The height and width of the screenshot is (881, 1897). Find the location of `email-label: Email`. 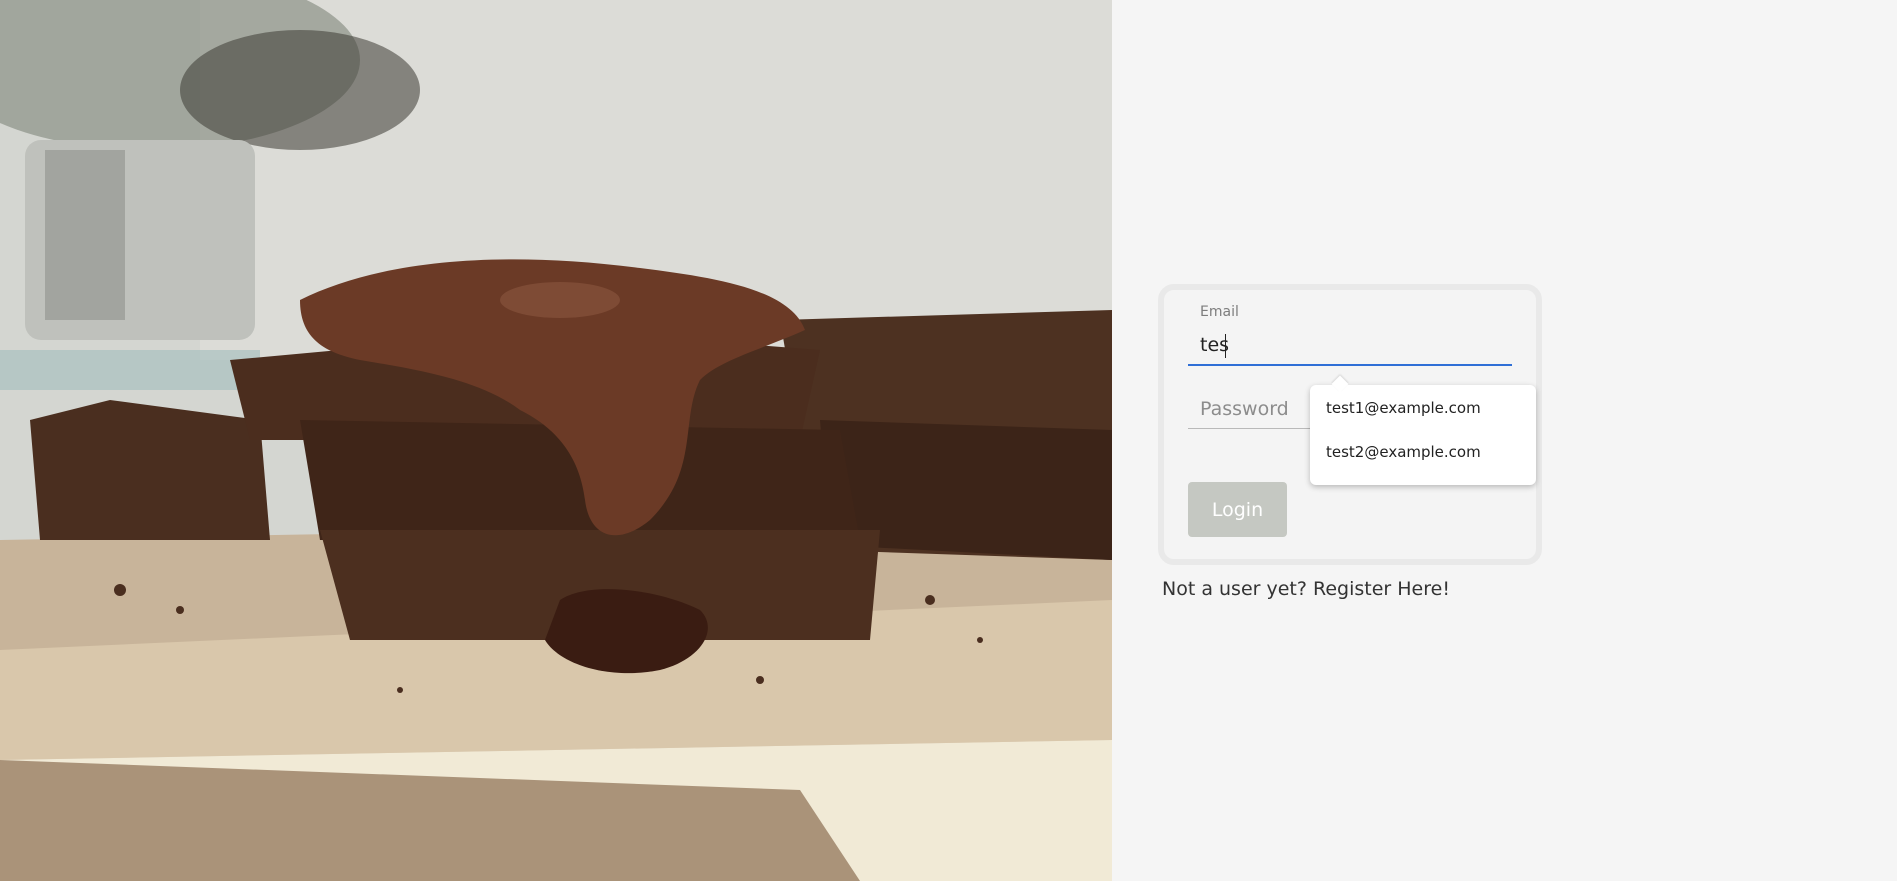

email-label: Email is located at coordinates (1219, 312).